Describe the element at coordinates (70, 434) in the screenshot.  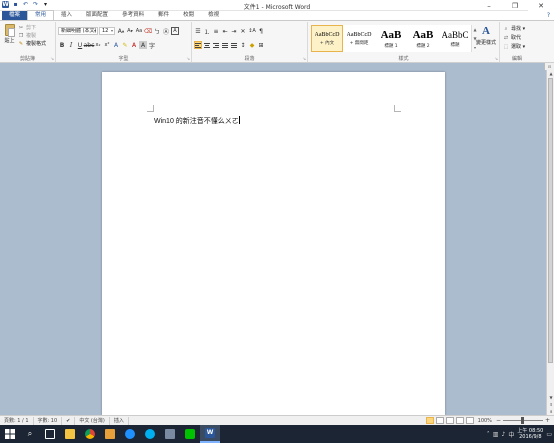
I see `file-explorer-button` at that location.